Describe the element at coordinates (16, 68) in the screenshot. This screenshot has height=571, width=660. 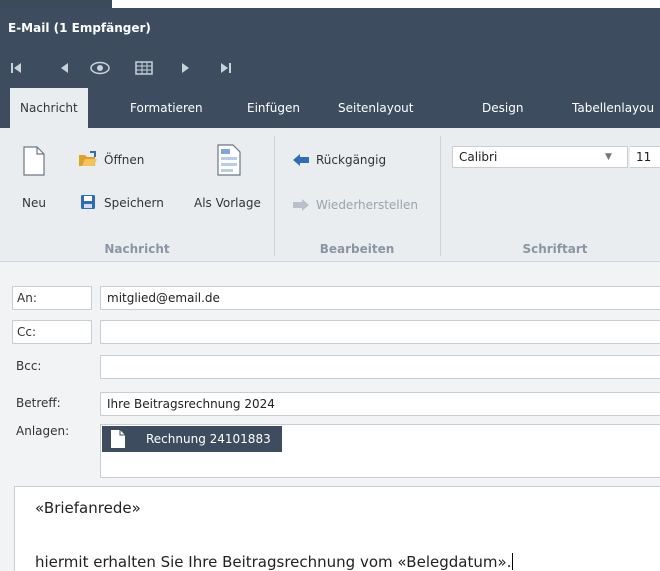
I see `first-record-icon` at that location.